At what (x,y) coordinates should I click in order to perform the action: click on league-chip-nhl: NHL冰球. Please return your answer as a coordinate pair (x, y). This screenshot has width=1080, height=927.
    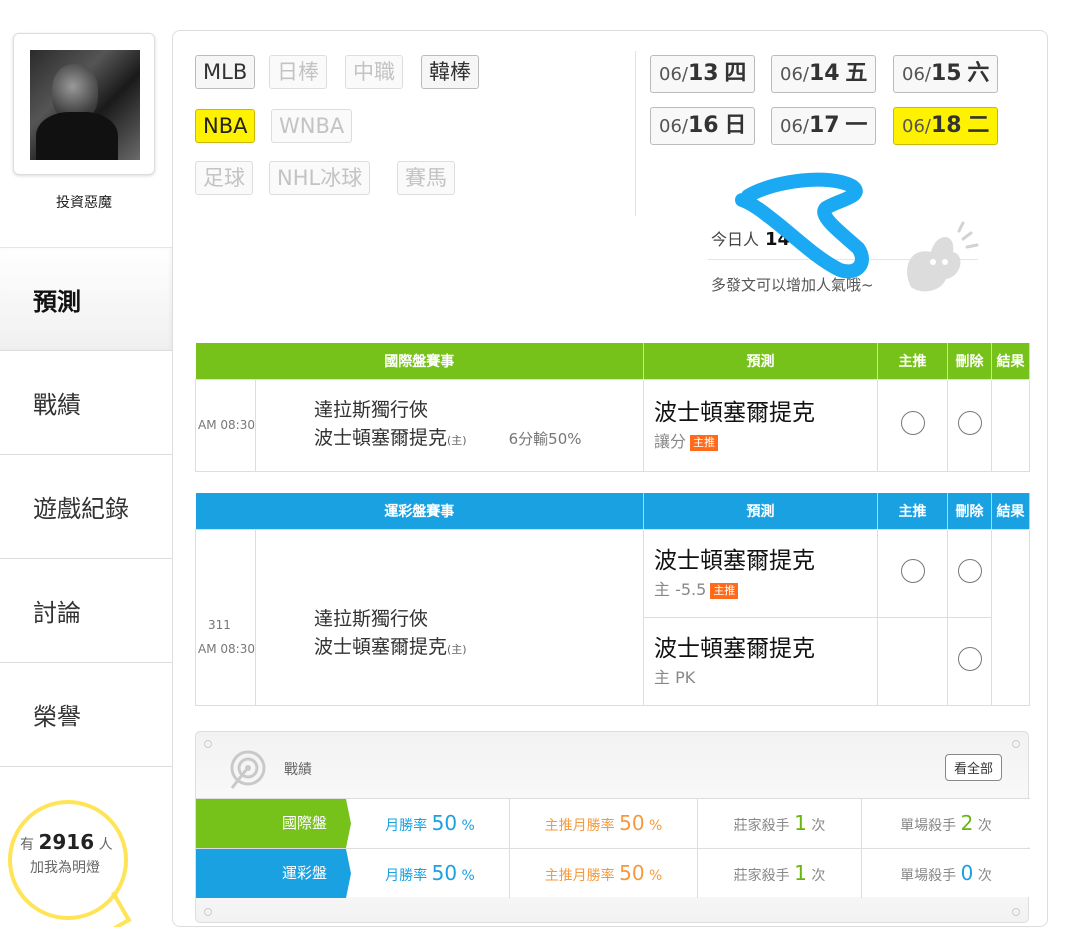
    Looking at the image, I should click on (320, 178).